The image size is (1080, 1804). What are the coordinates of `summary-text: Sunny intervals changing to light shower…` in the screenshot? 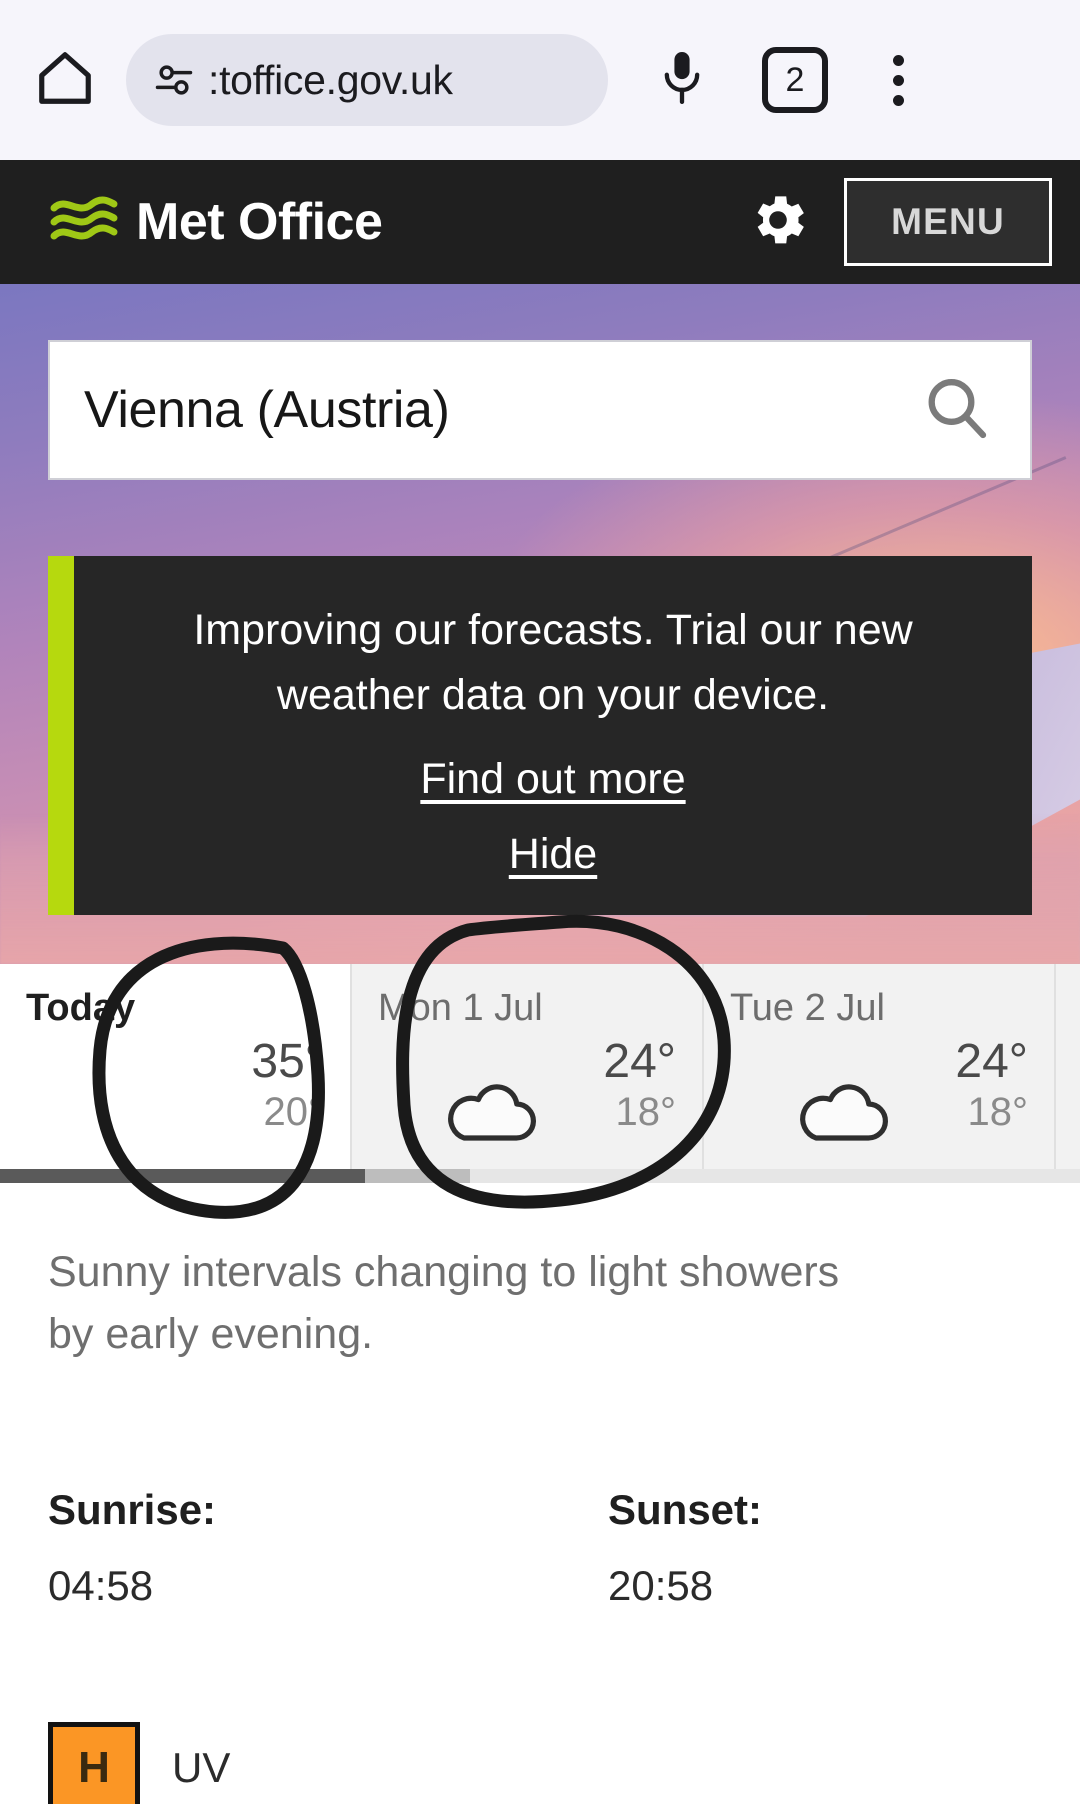 It's located at (444, 1303).